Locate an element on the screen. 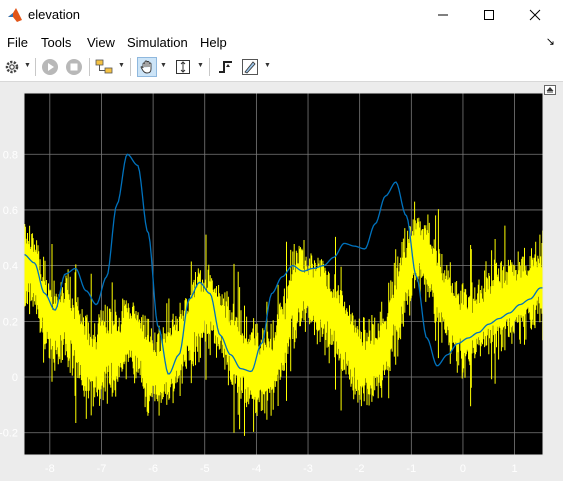  x-tick-label: 1 is located at coordinates (515, 469).